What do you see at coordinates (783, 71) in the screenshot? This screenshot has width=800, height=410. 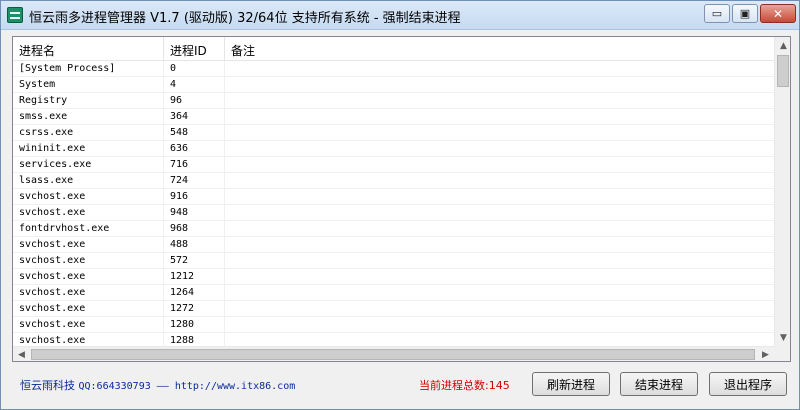 I see `vertical-scroll-thumb` at bounding box center [783, 71].